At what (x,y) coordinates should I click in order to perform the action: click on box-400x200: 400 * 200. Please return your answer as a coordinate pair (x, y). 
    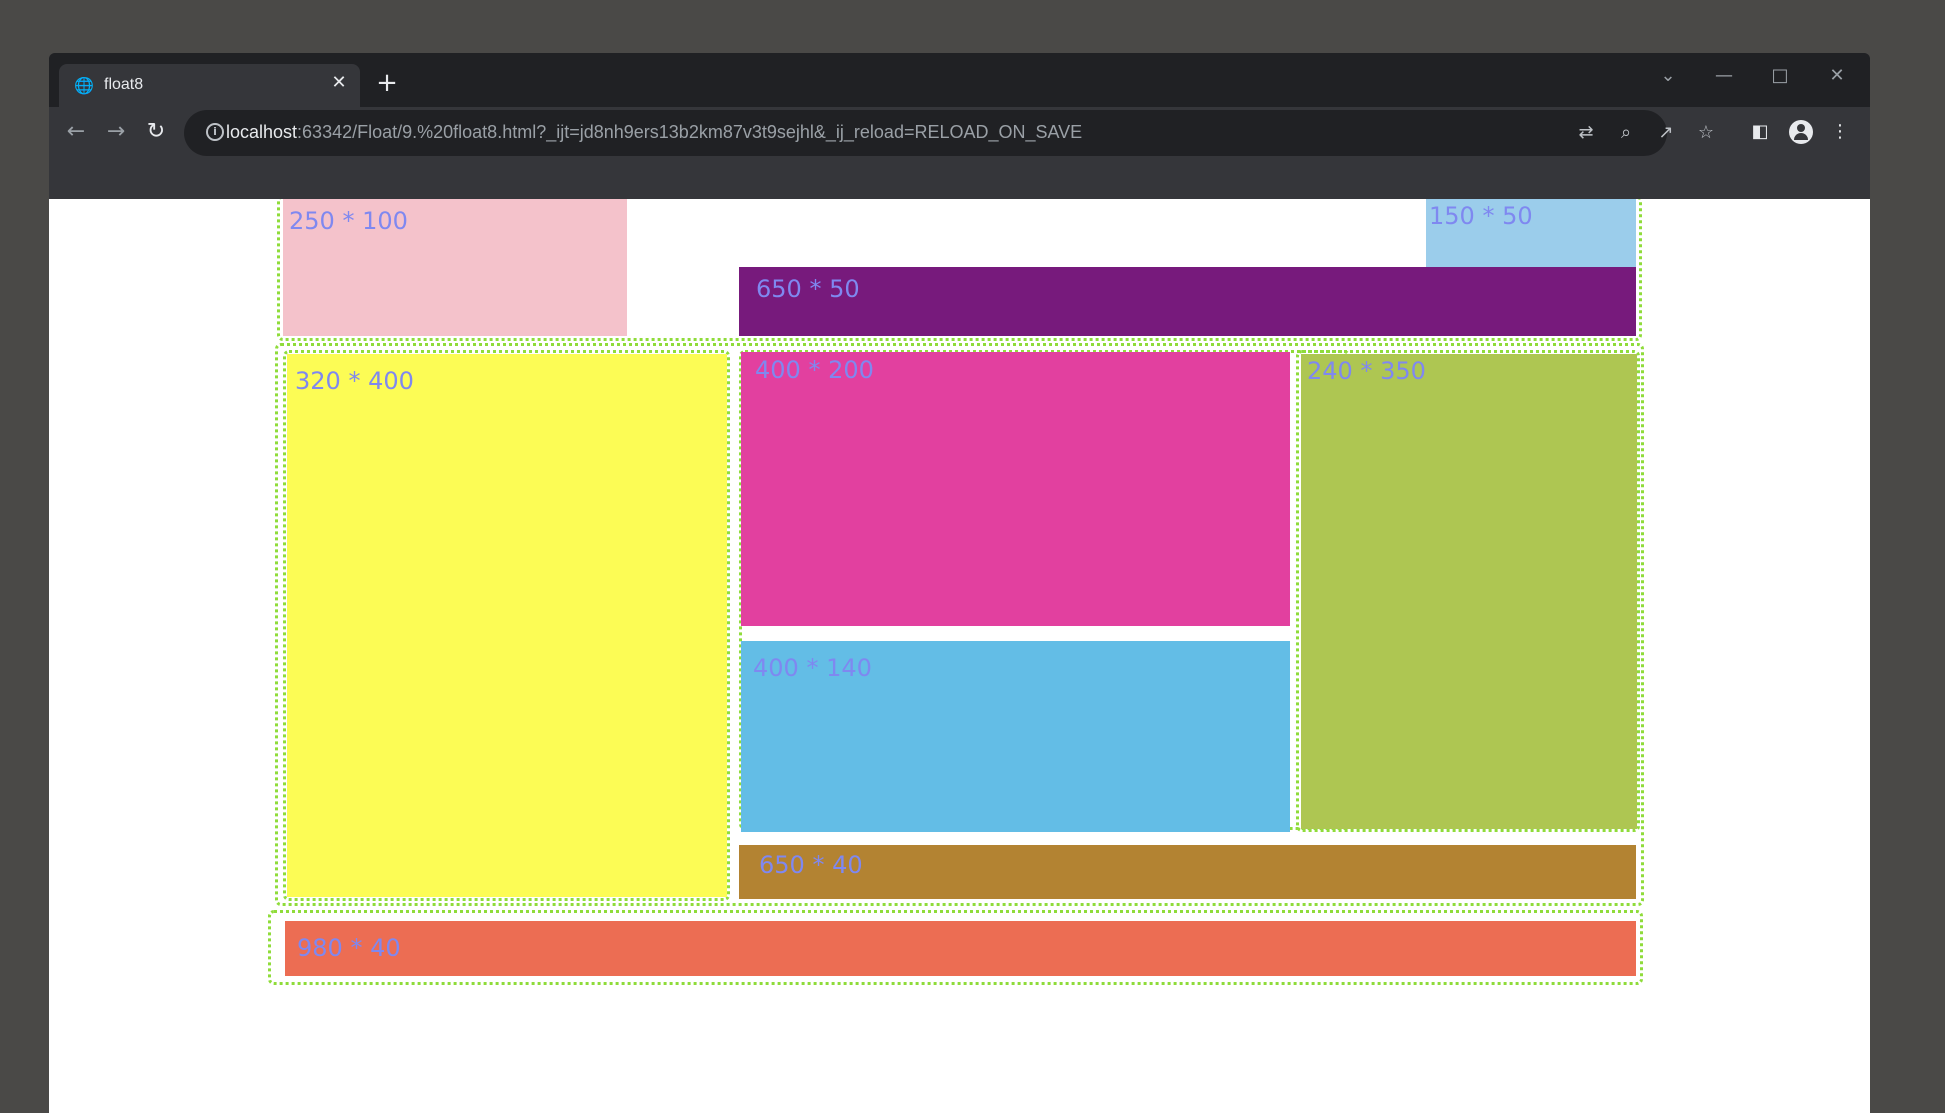
    Looking at the image, I should click on (1015, 489).